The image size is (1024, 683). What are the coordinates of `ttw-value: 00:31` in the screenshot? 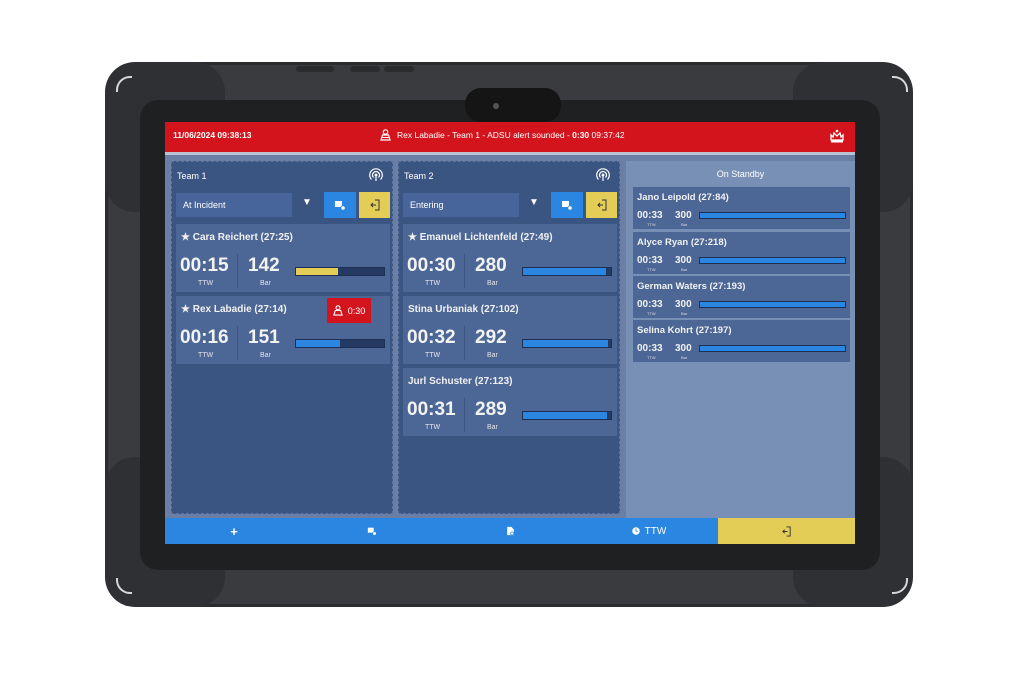 It's located at (431, 409).